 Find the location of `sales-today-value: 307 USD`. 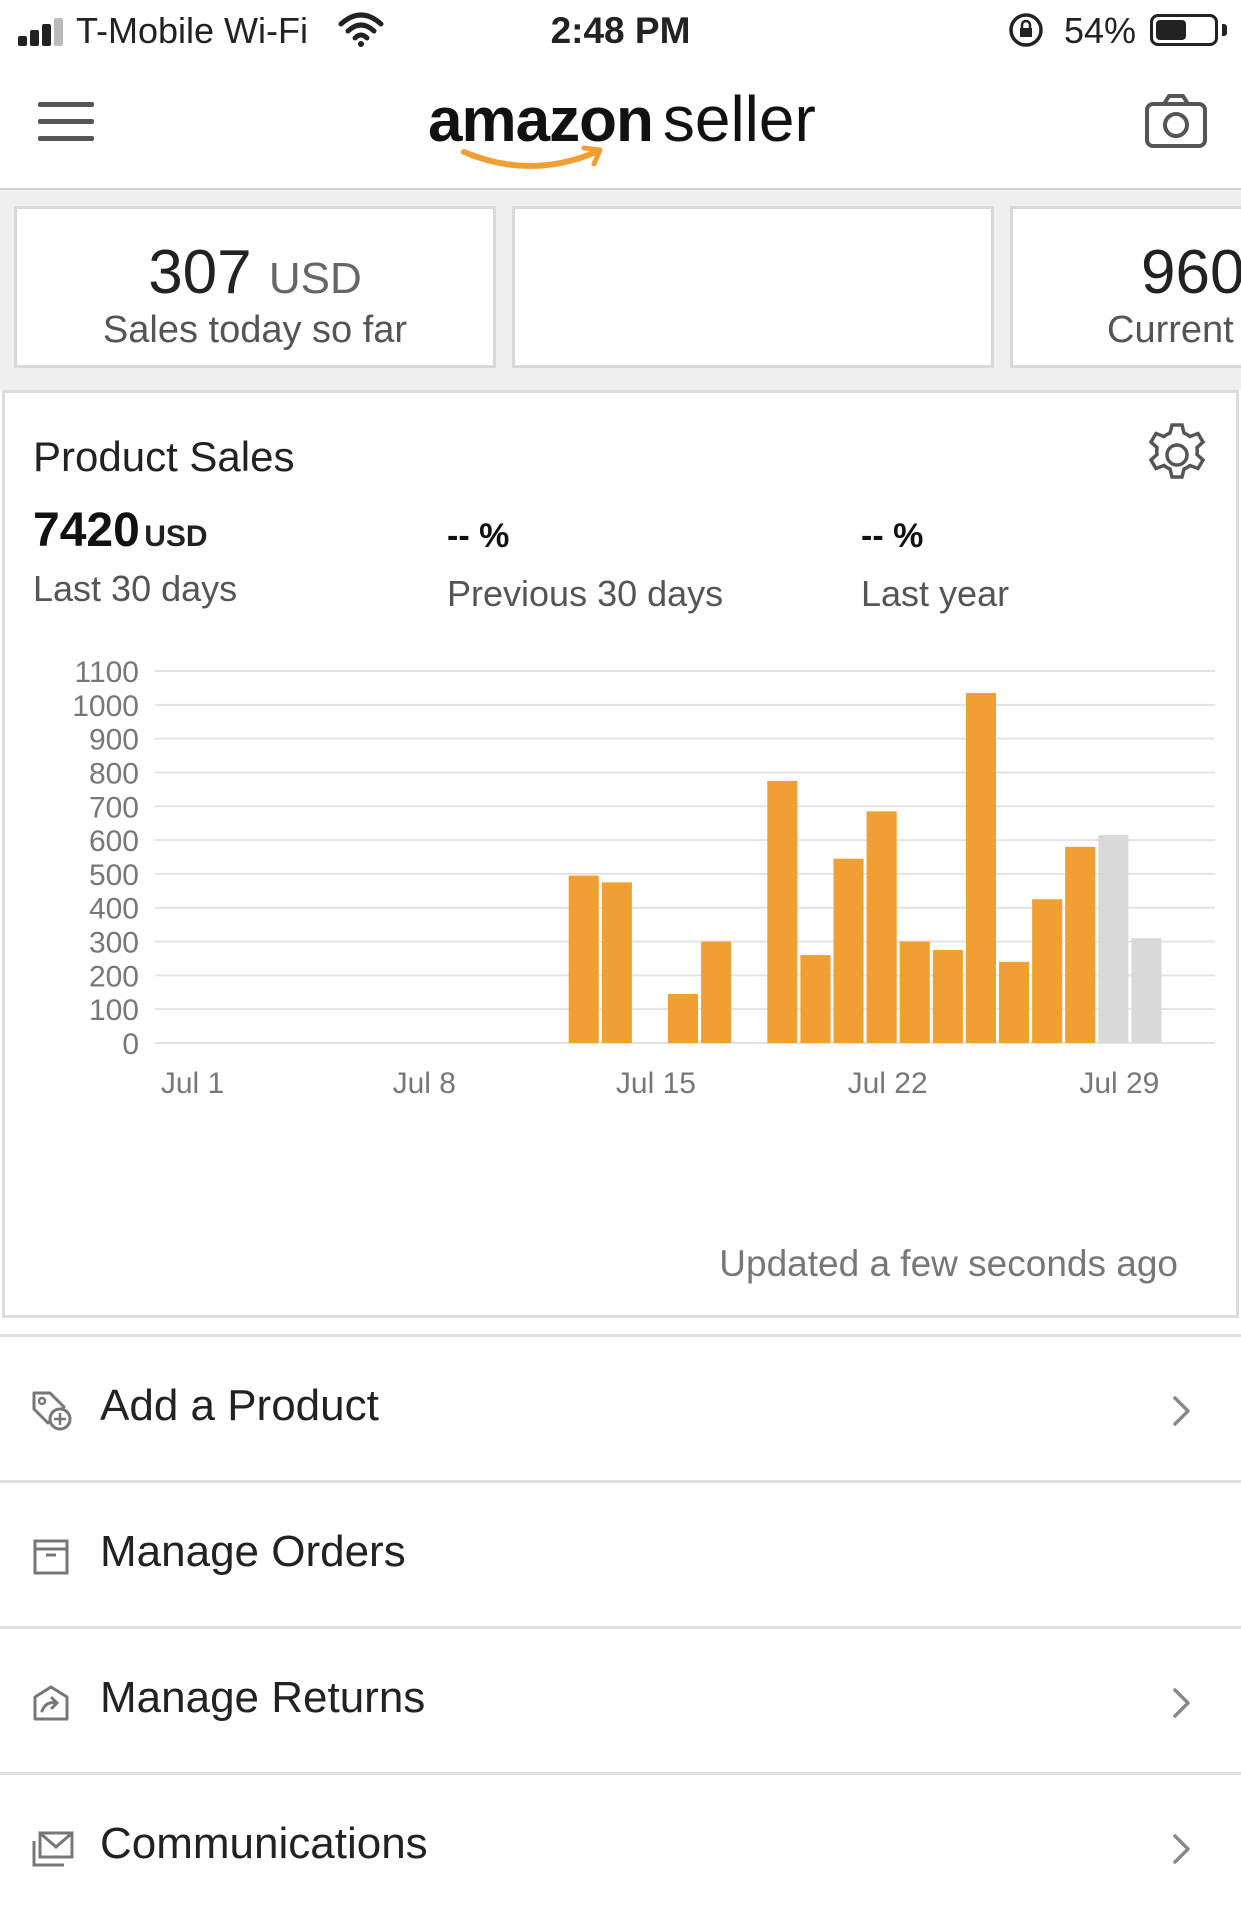

sales-today-value: 307 USD is located at coordinates (255, 272).